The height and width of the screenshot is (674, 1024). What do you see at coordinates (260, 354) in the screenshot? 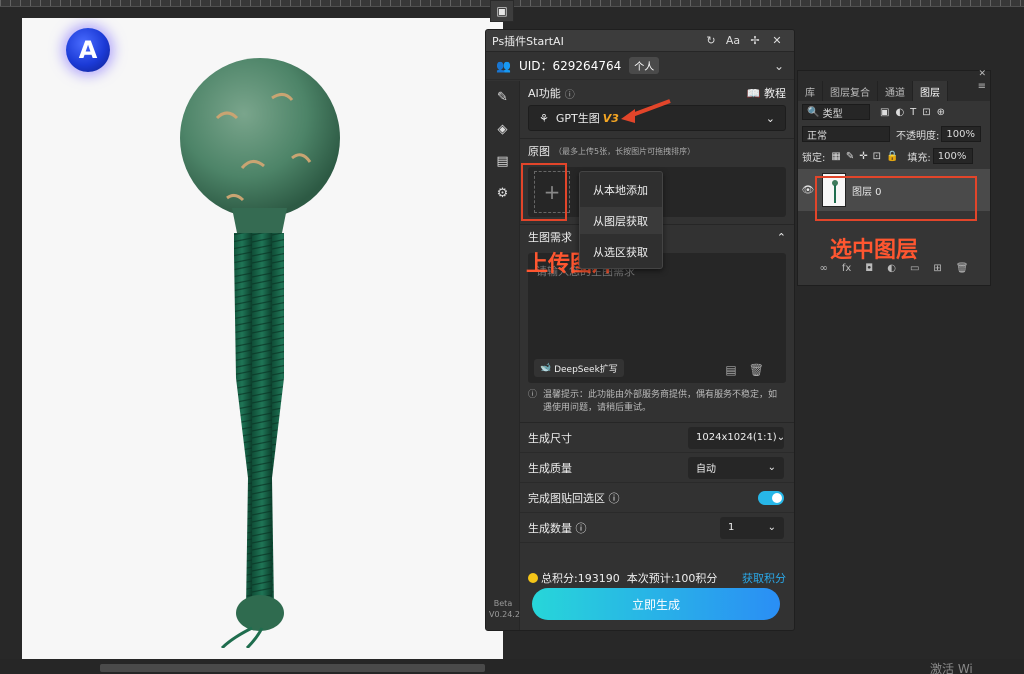
I see `product-drawing` at bounding box center [260, 354].